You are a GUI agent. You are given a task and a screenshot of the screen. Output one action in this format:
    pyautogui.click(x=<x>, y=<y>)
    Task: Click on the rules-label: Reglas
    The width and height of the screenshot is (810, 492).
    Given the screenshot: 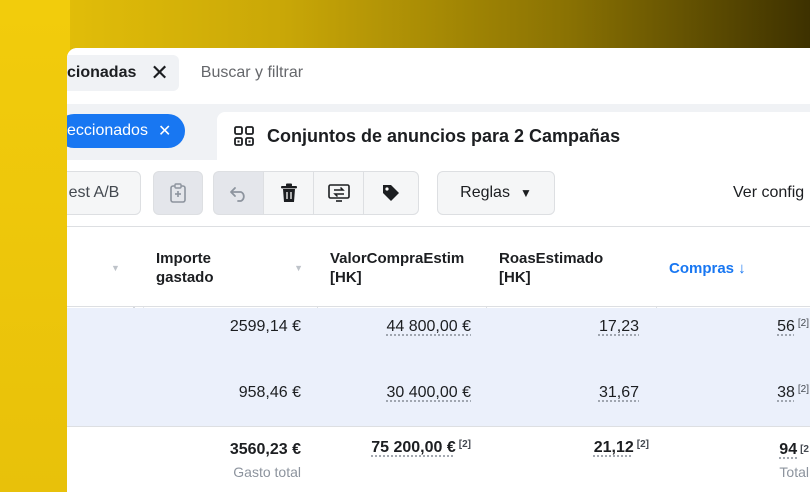 What is the action you would take?
    pyautogui.click(x=485, y=193)
    